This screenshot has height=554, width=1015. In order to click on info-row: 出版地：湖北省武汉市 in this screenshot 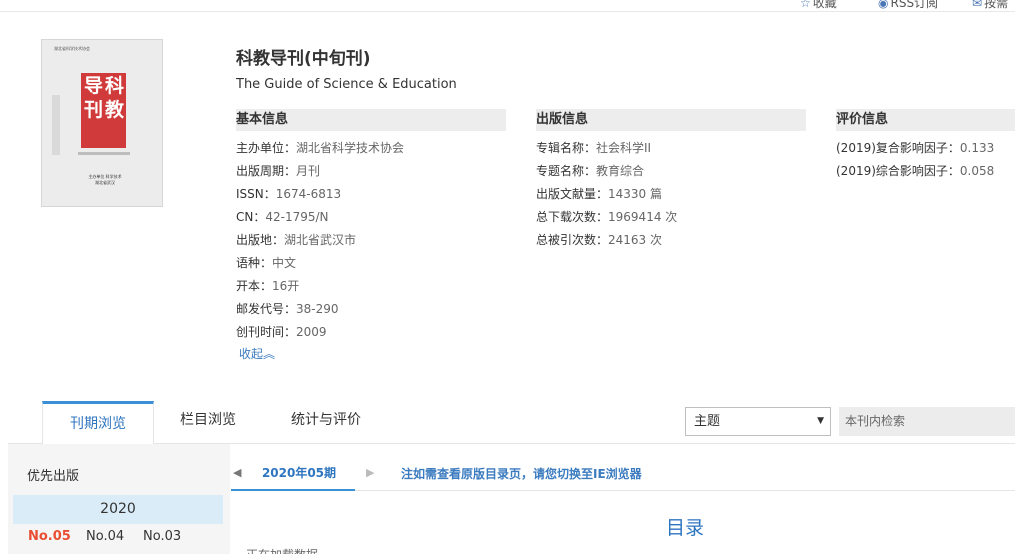, I will do `click(371, 240)`.